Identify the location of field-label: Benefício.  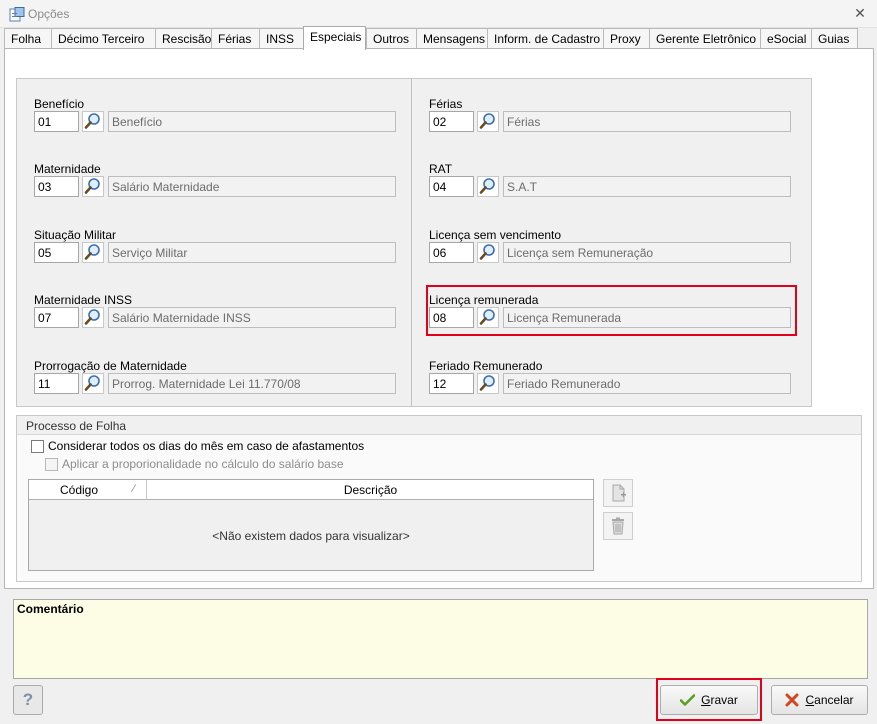
(59, 104).